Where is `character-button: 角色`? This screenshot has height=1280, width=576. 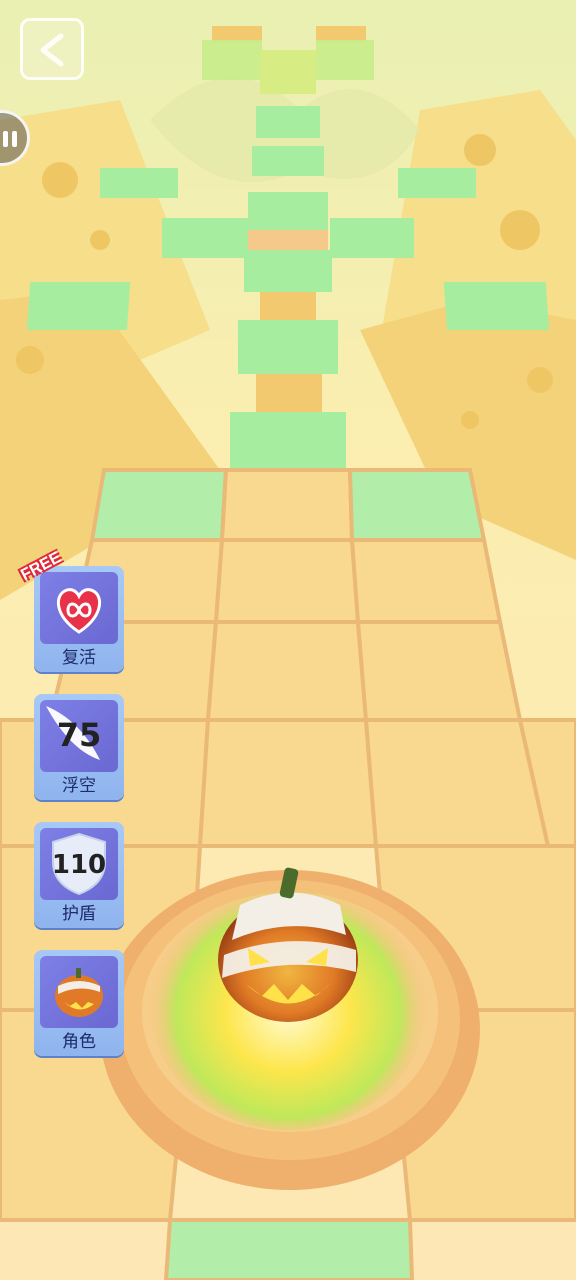
character-button: 角色 is located at coordinates (79, 1003).